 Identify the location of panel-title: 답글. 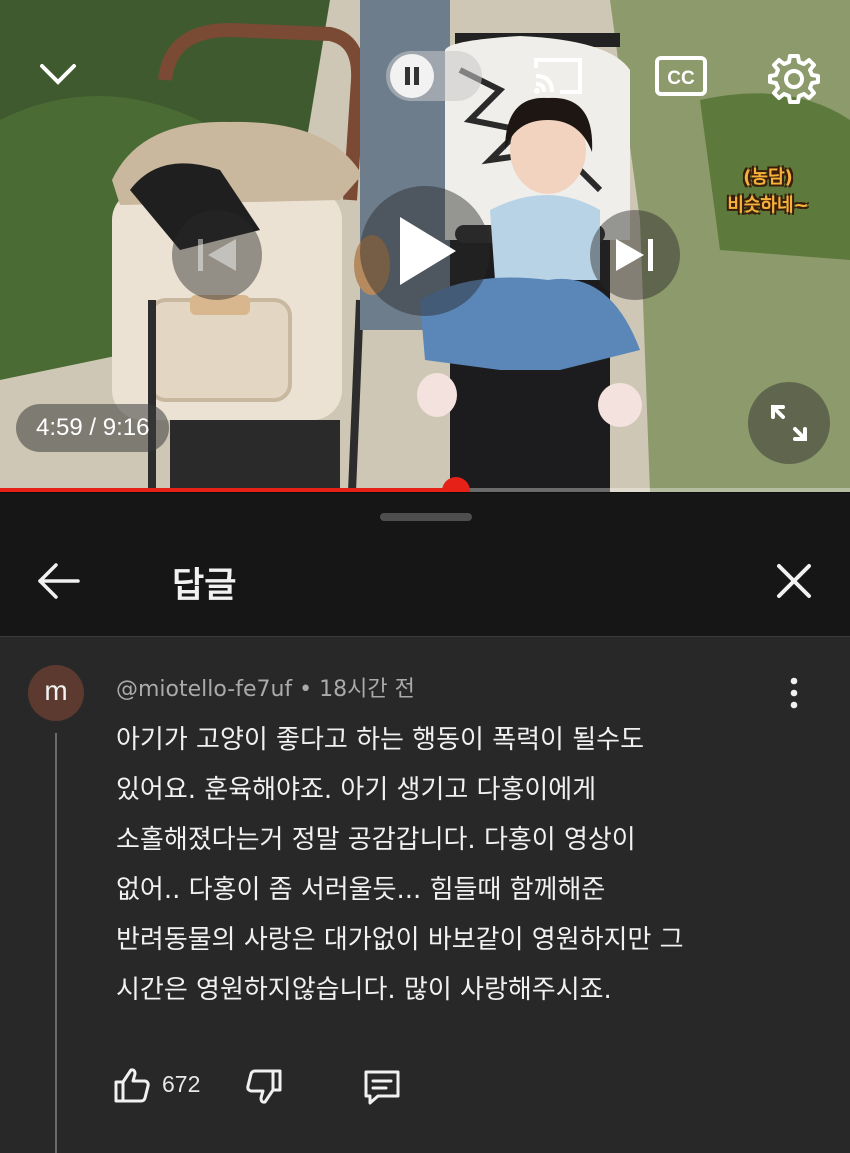
(204, 586).